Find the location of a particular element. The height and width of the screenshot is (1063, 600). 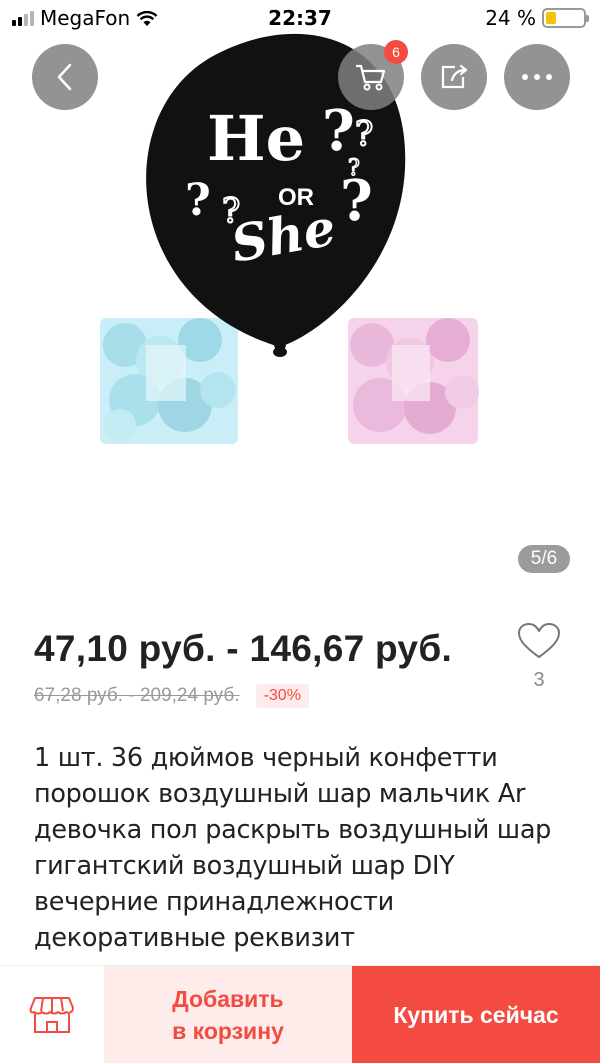

cart-icon is located at coordinates (371, 77).